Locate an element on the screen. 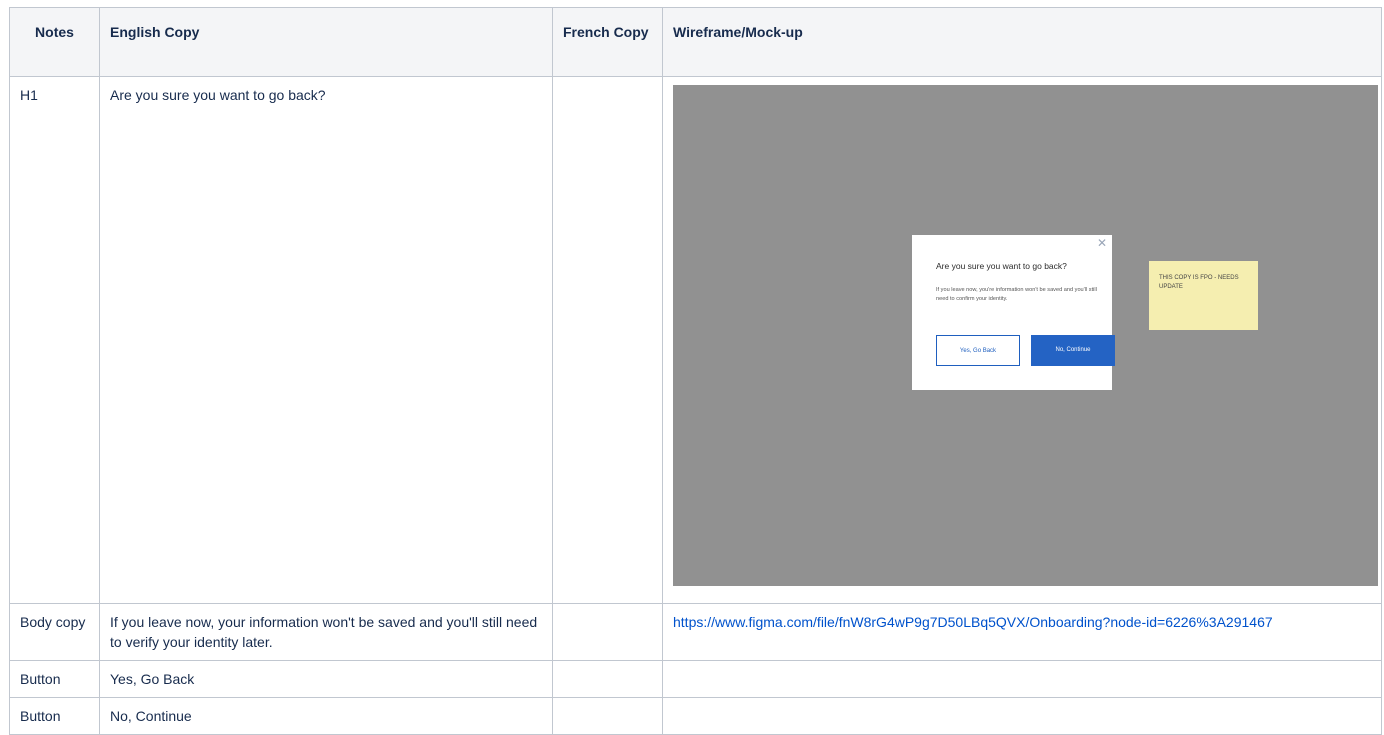 The height and width of the screenshot is (735, 1384). notes-cell: H1 is located at coordinates (54, 340).